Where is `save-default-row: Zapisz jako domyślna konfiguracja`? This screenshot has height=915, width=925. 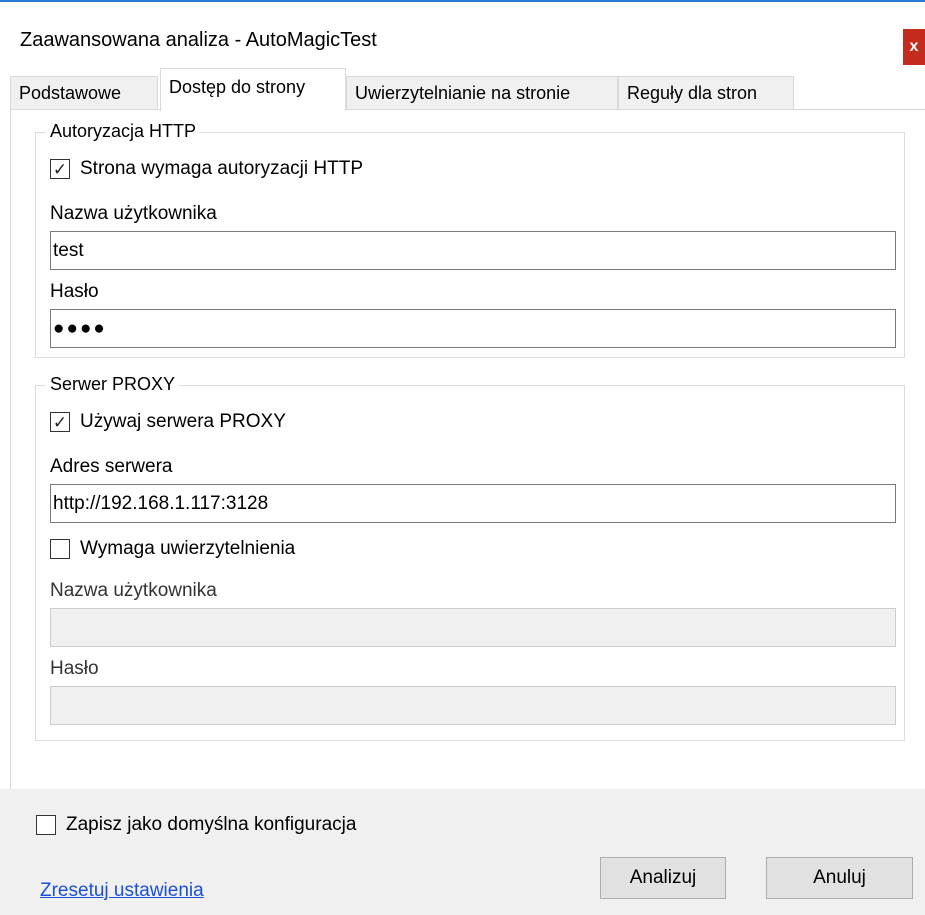 save-default-row: Zapisz jako domyślna konfiguracja is located at coordinates (196, 825).